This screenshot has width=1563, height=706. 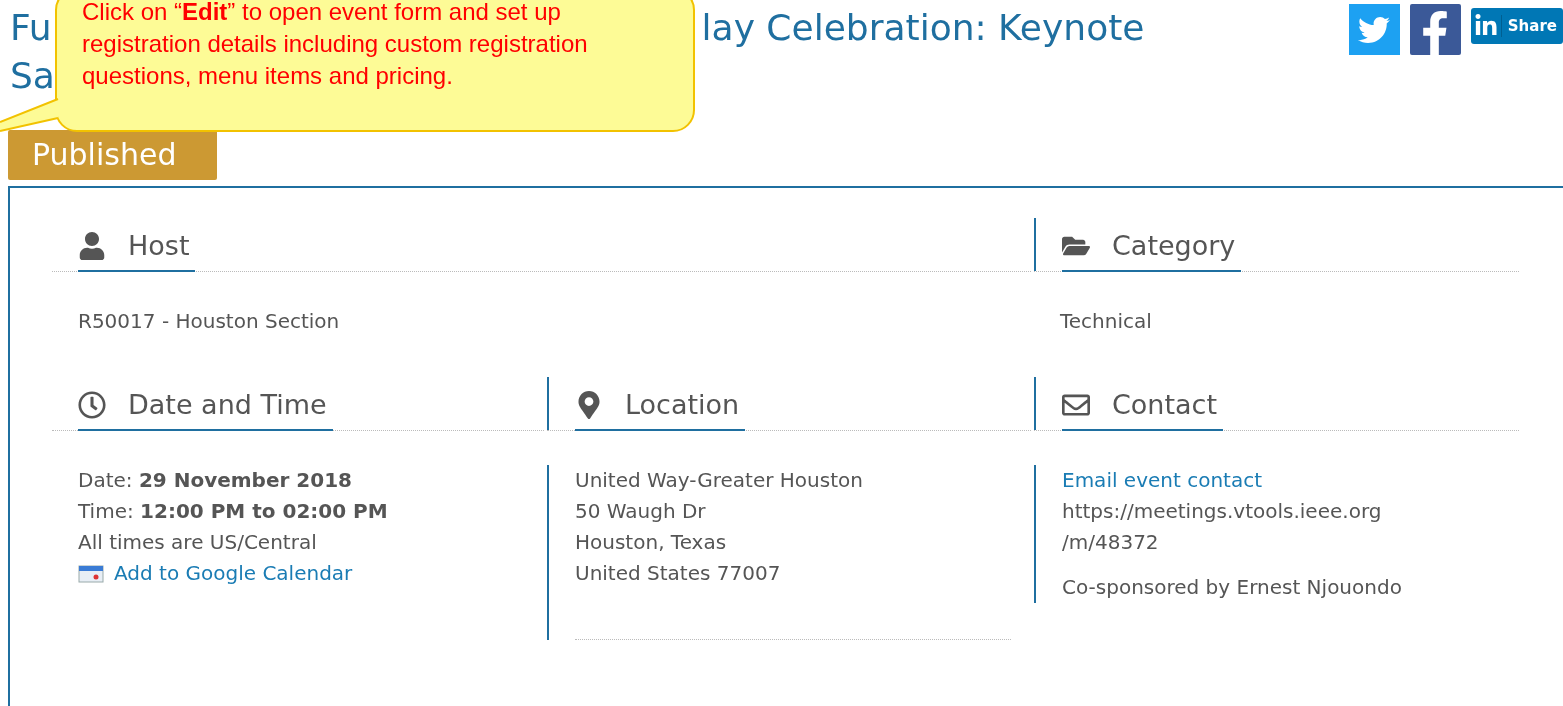 What do you see at coordinates (31, 28) in the screenshot?
I see `event-title: Fu` at bounding box center [31, 28].